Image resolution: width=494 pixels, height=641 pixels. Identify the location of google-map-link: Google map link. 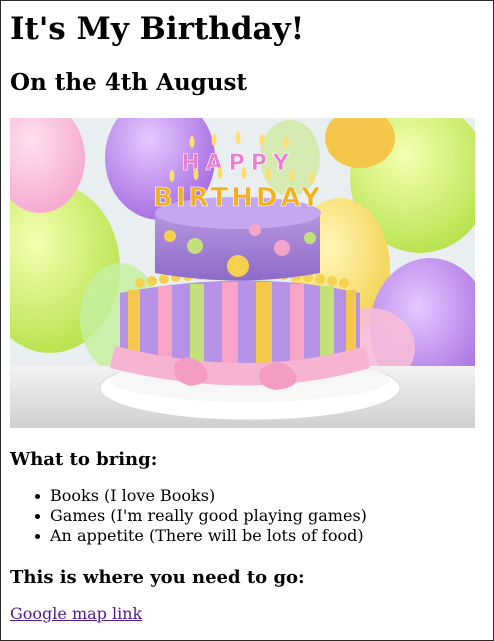
(76, 614).